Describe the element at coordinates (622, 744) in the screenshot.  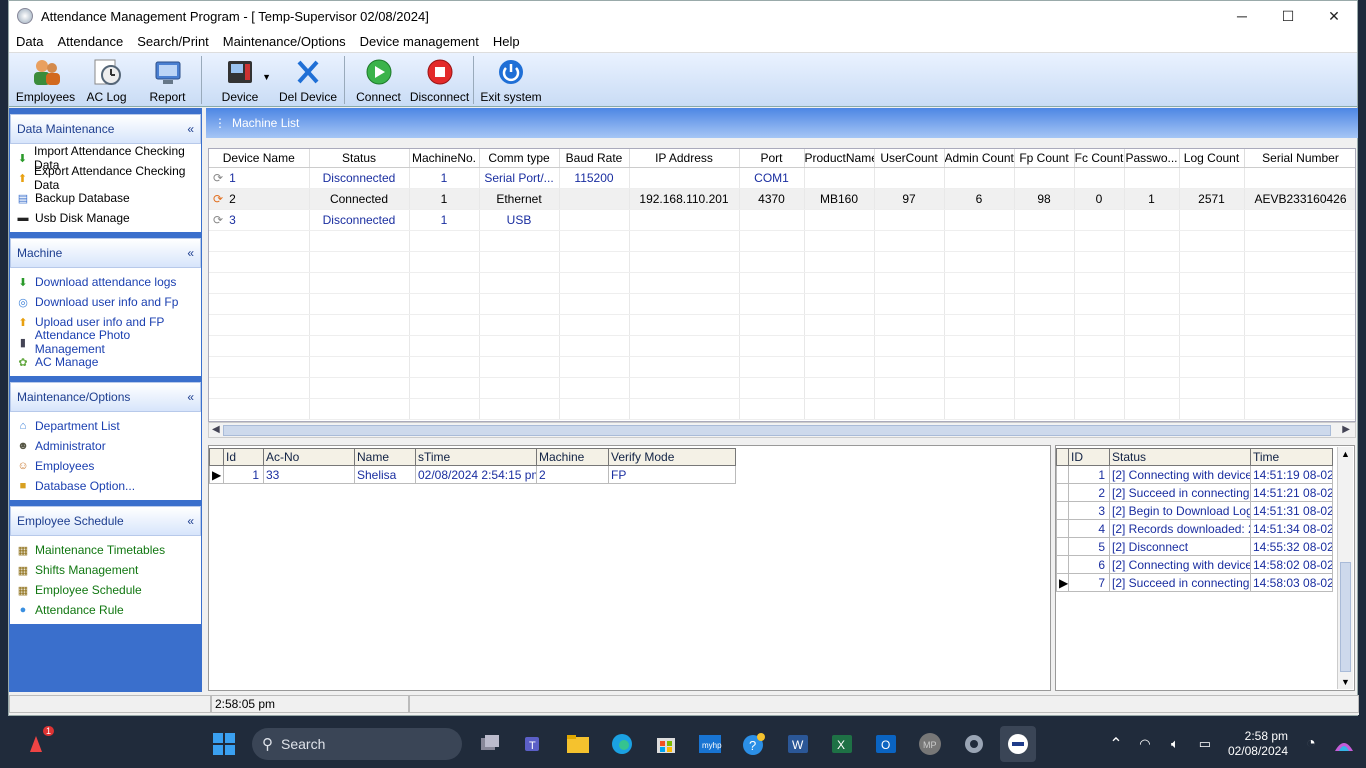
I see `edge-icon` at that location.